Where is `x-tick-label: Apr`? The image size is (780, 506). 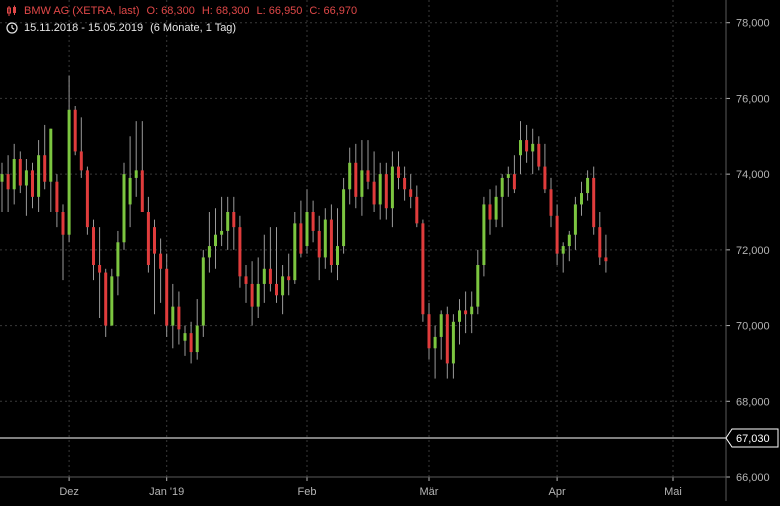
x-tick-label: Apr is located at coordinates (557, 492).